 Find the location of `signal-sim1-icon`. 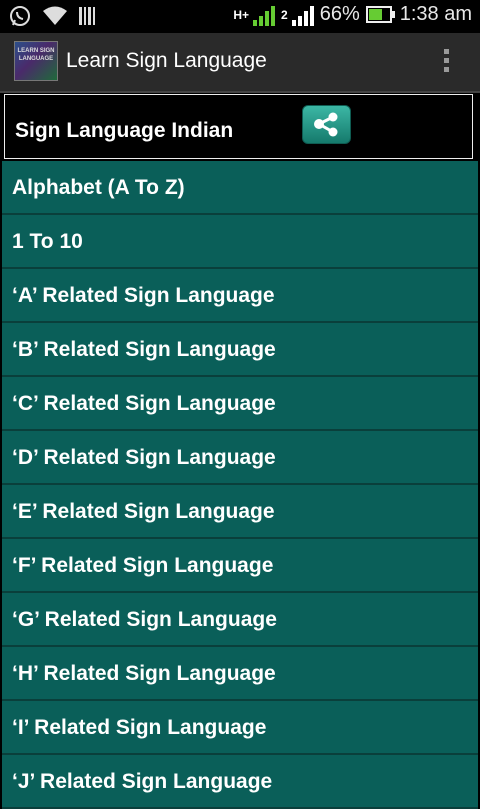

signal-sim1-icon is located at coordinates (264, 15).